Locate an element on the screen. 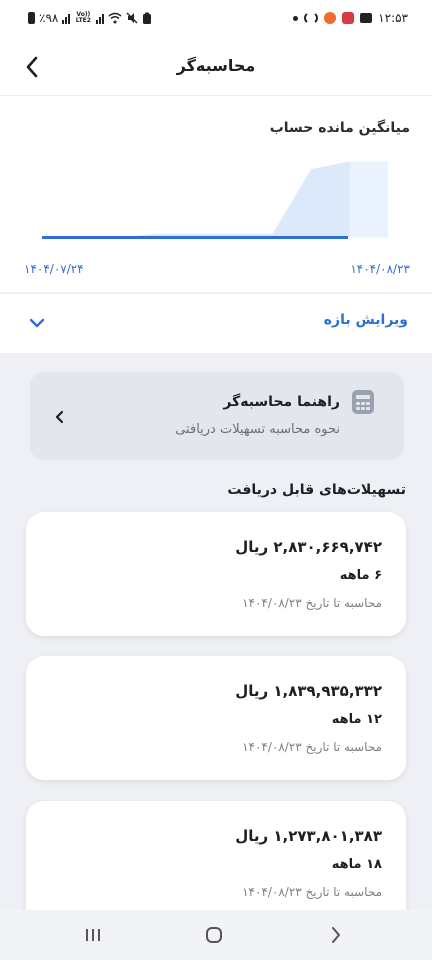 The width and height of the screenshot is (432, 960). network-type: Vo)) LTE2 is located at coordinates (83, 17).